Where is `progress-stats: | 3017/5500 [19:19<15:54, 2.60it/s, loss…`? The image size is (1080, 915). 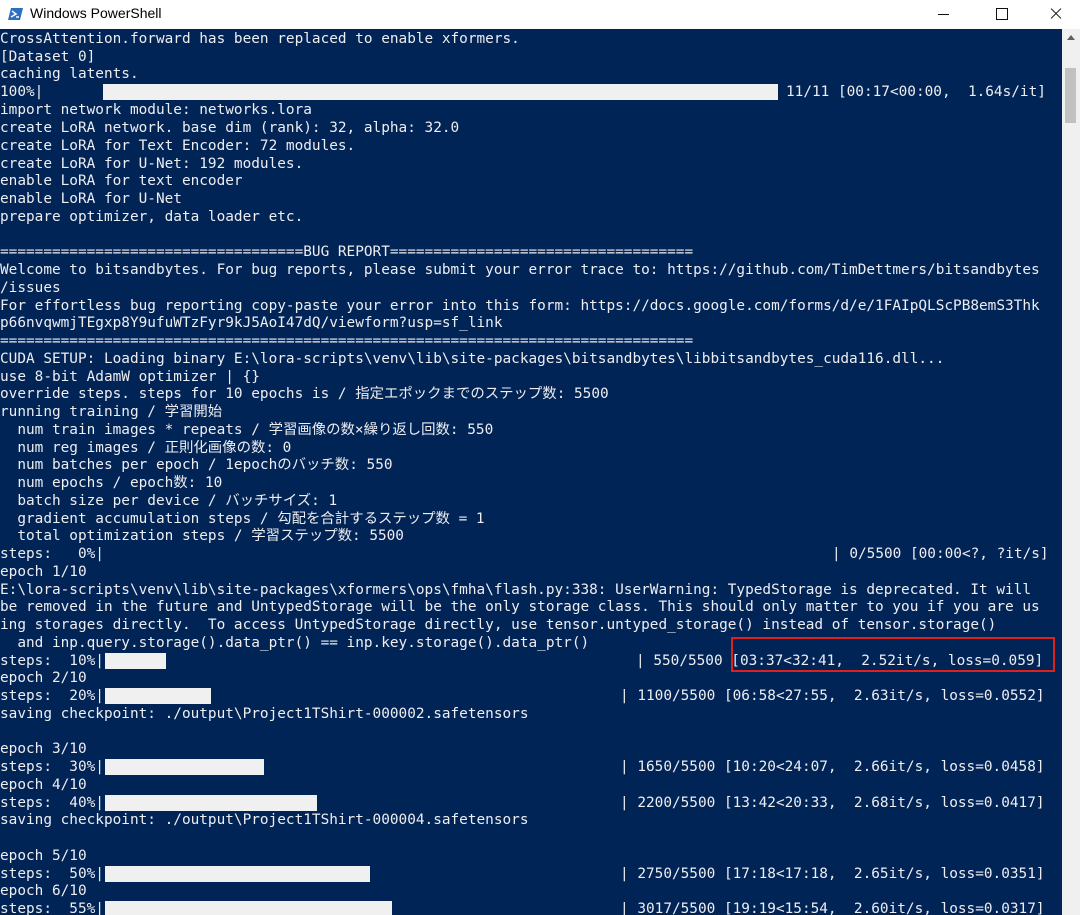 progress-stats: | 3017/5500 [19:19<15:54, 2.60it/s, loss… is located at coordinates (832, 908).